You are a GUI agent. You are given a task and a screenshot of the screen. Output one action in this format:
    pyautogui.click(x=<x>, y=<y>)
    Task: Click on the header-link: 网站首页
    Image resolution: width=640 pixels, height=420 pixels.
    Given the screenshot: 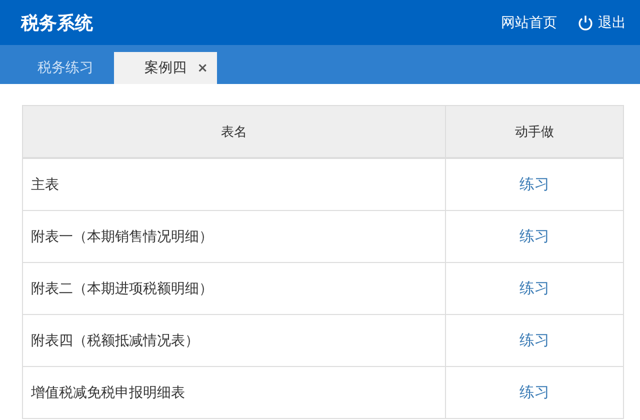 What is the action you would take?
    pyautogui.click(x=529, y=23)
    